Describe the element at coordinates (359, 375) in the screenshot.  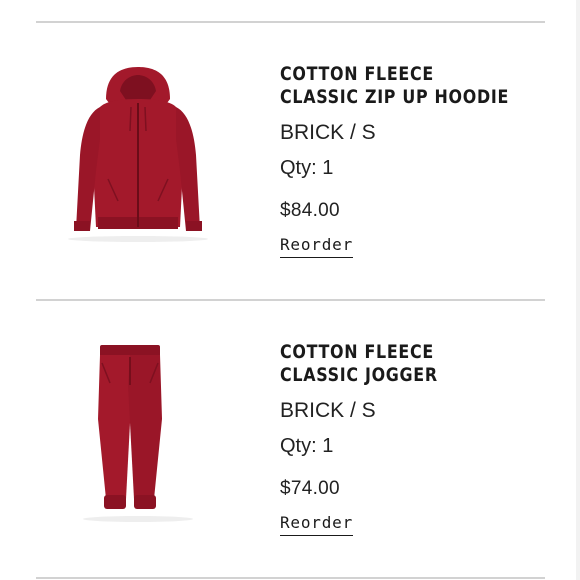
I see `product-name-line2: CLASSIC JOGGER` at that location.